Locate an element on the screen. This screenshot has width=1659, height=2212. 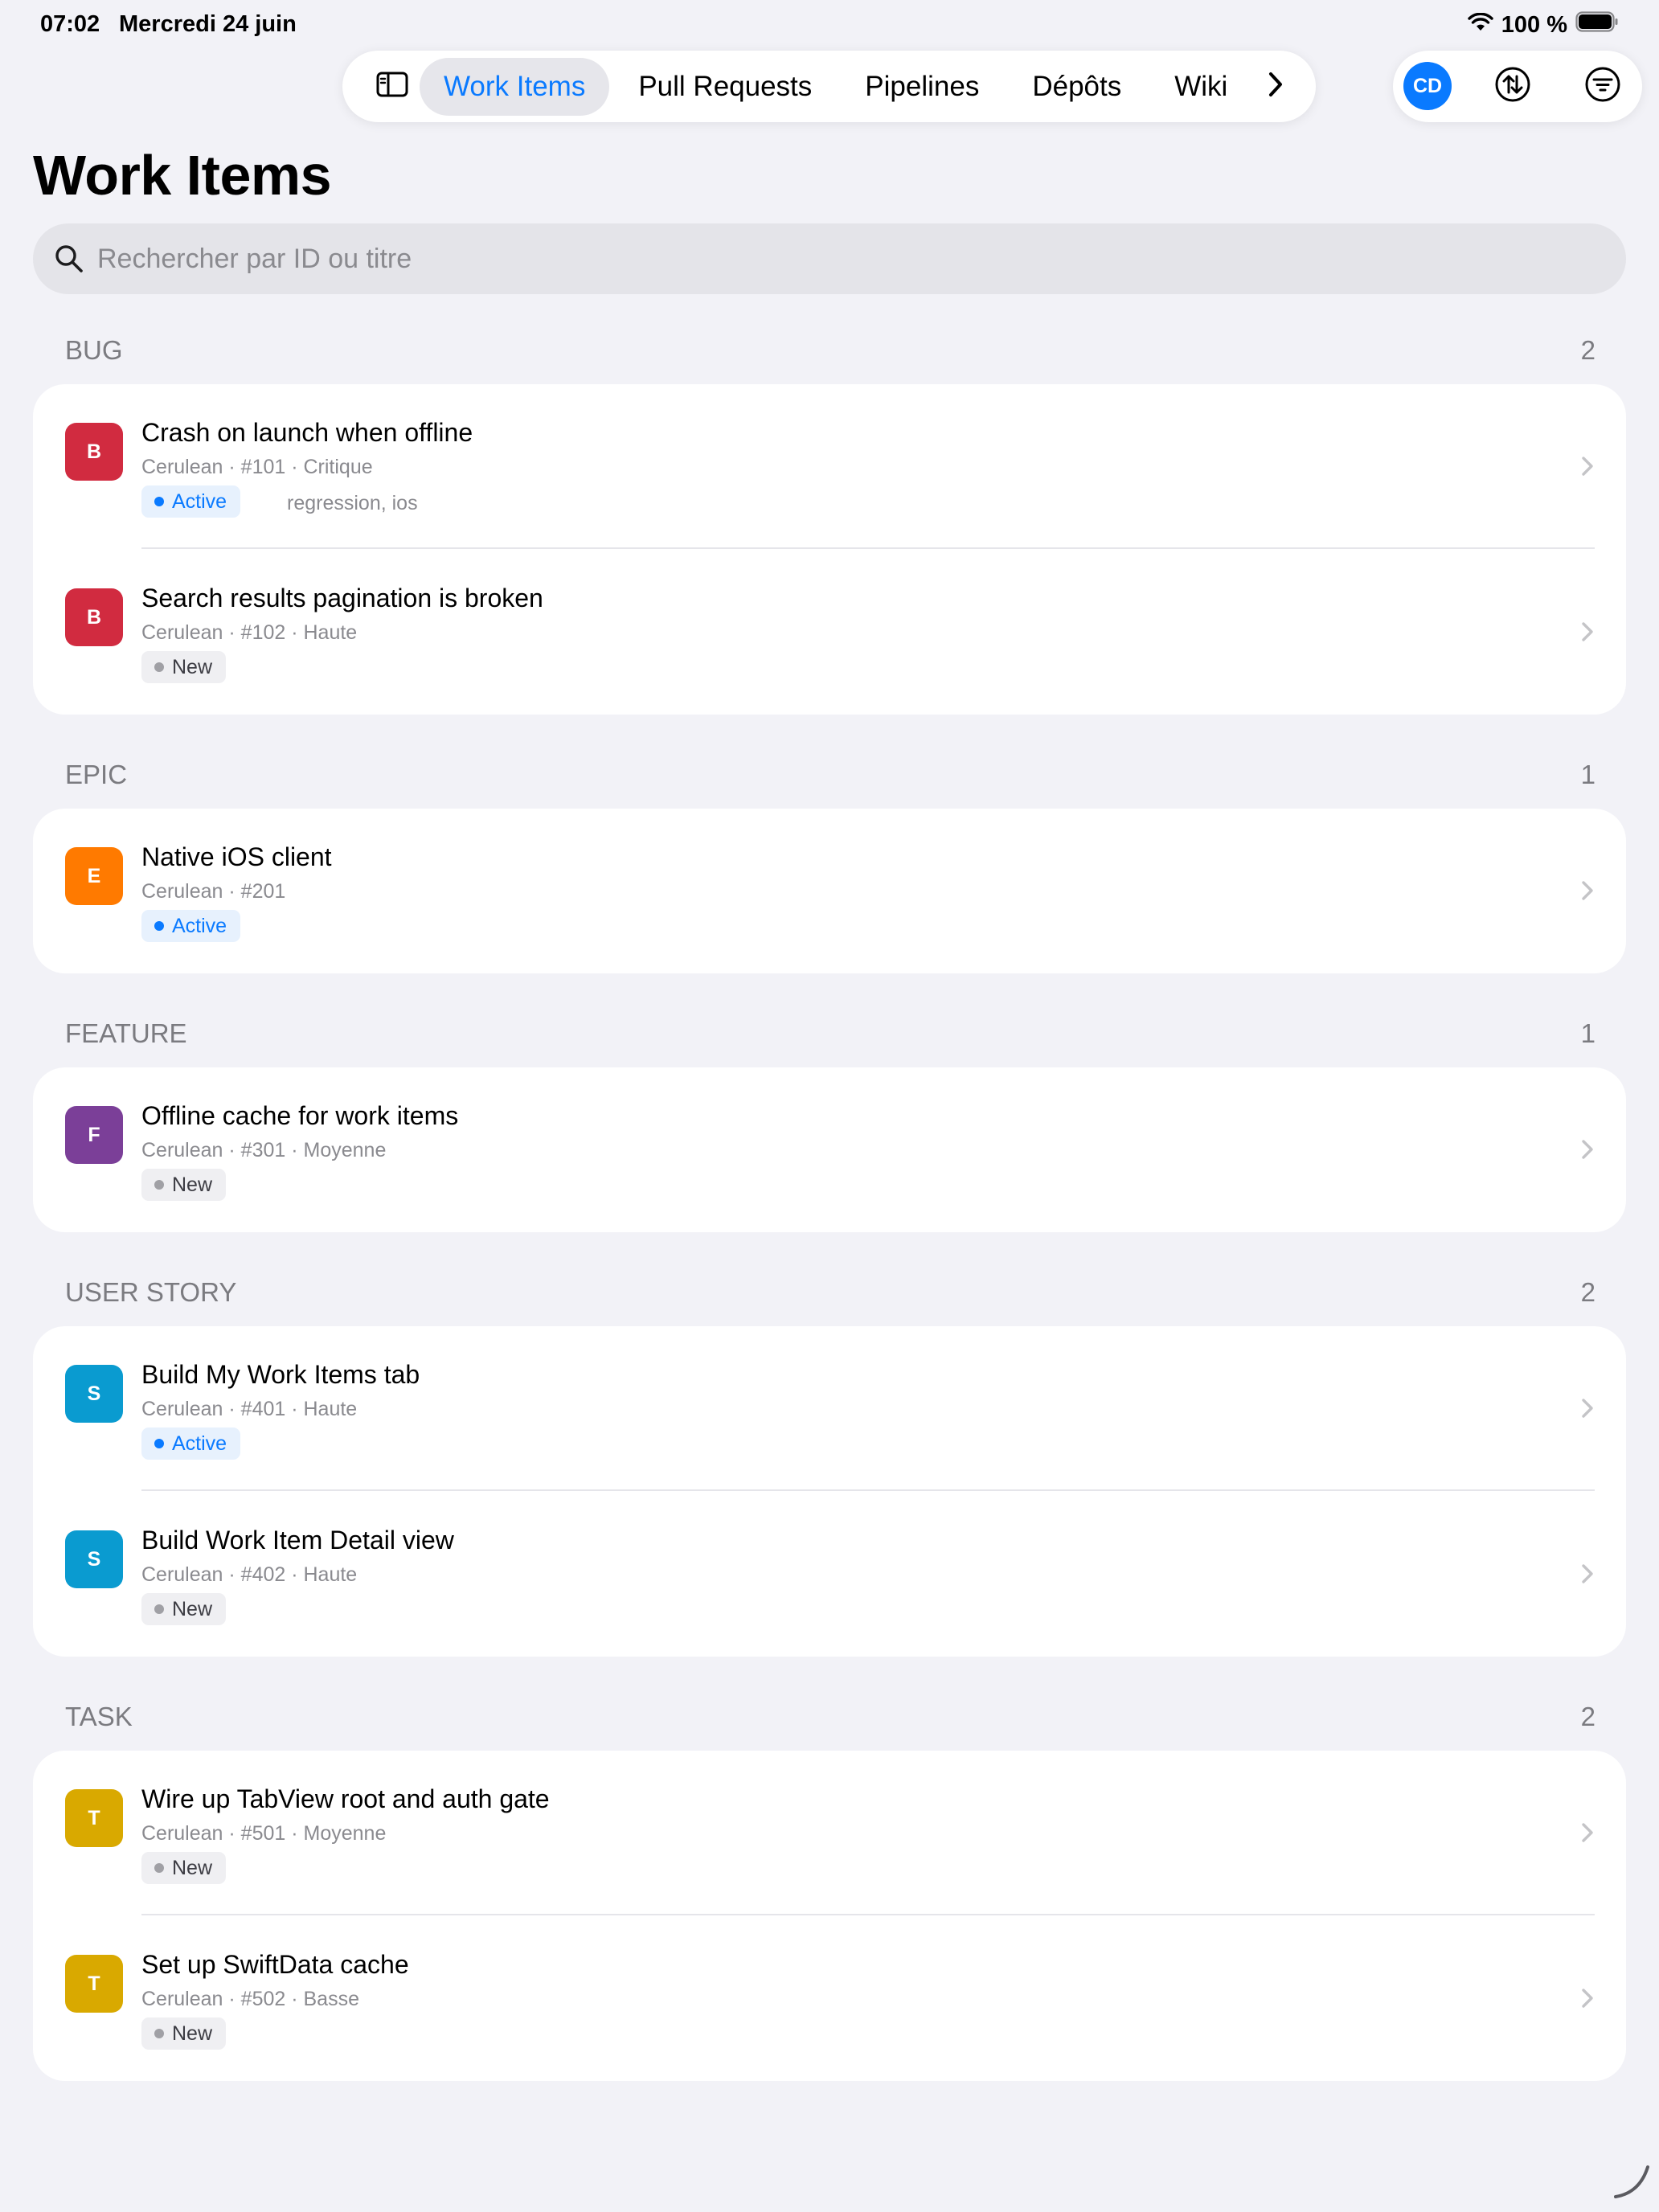
toolbar-actions: CD is located at coordinates (1517, 86).